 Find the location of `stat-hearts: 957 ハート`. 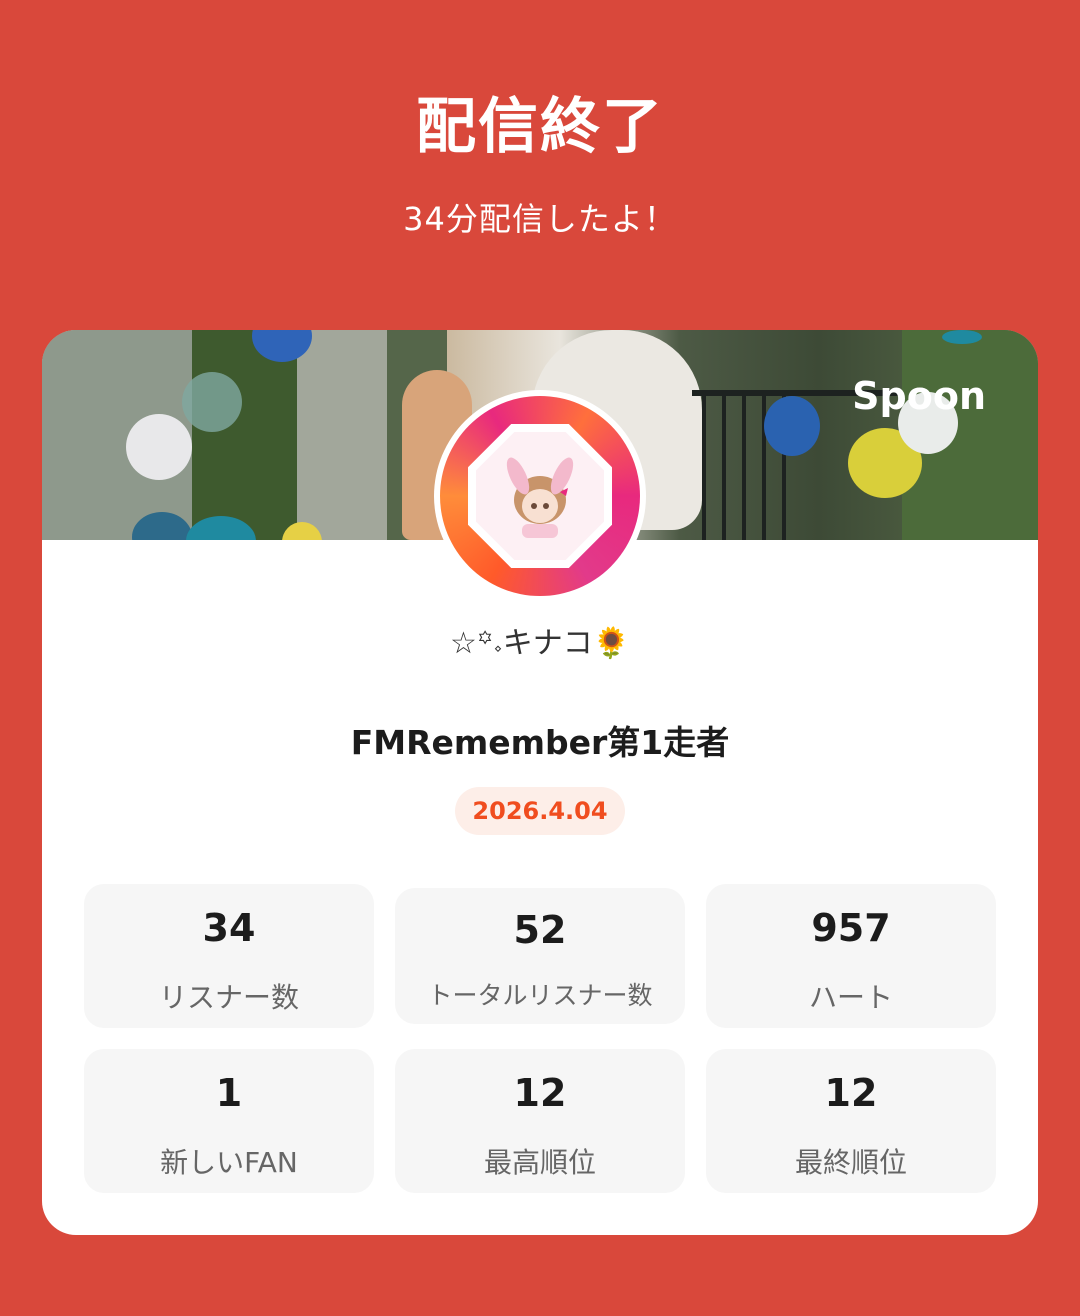

stat-hearts: 957 ハート is located at coordinates (851, 956).